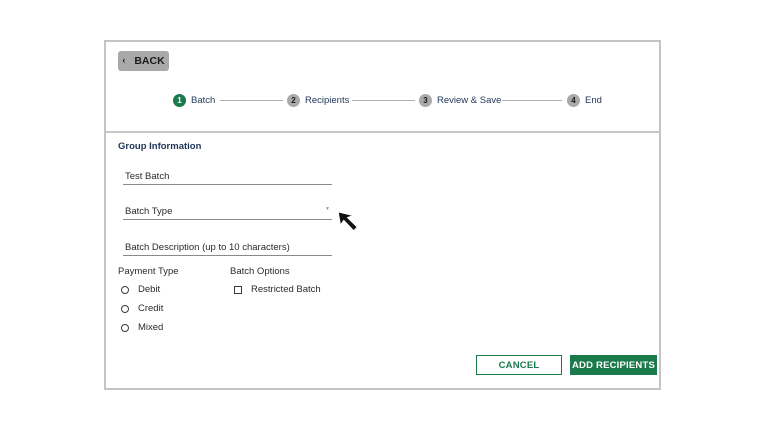 This screenshot has width=768, height=432. I want to click on radio-debit: Debit, so click(140, 289).